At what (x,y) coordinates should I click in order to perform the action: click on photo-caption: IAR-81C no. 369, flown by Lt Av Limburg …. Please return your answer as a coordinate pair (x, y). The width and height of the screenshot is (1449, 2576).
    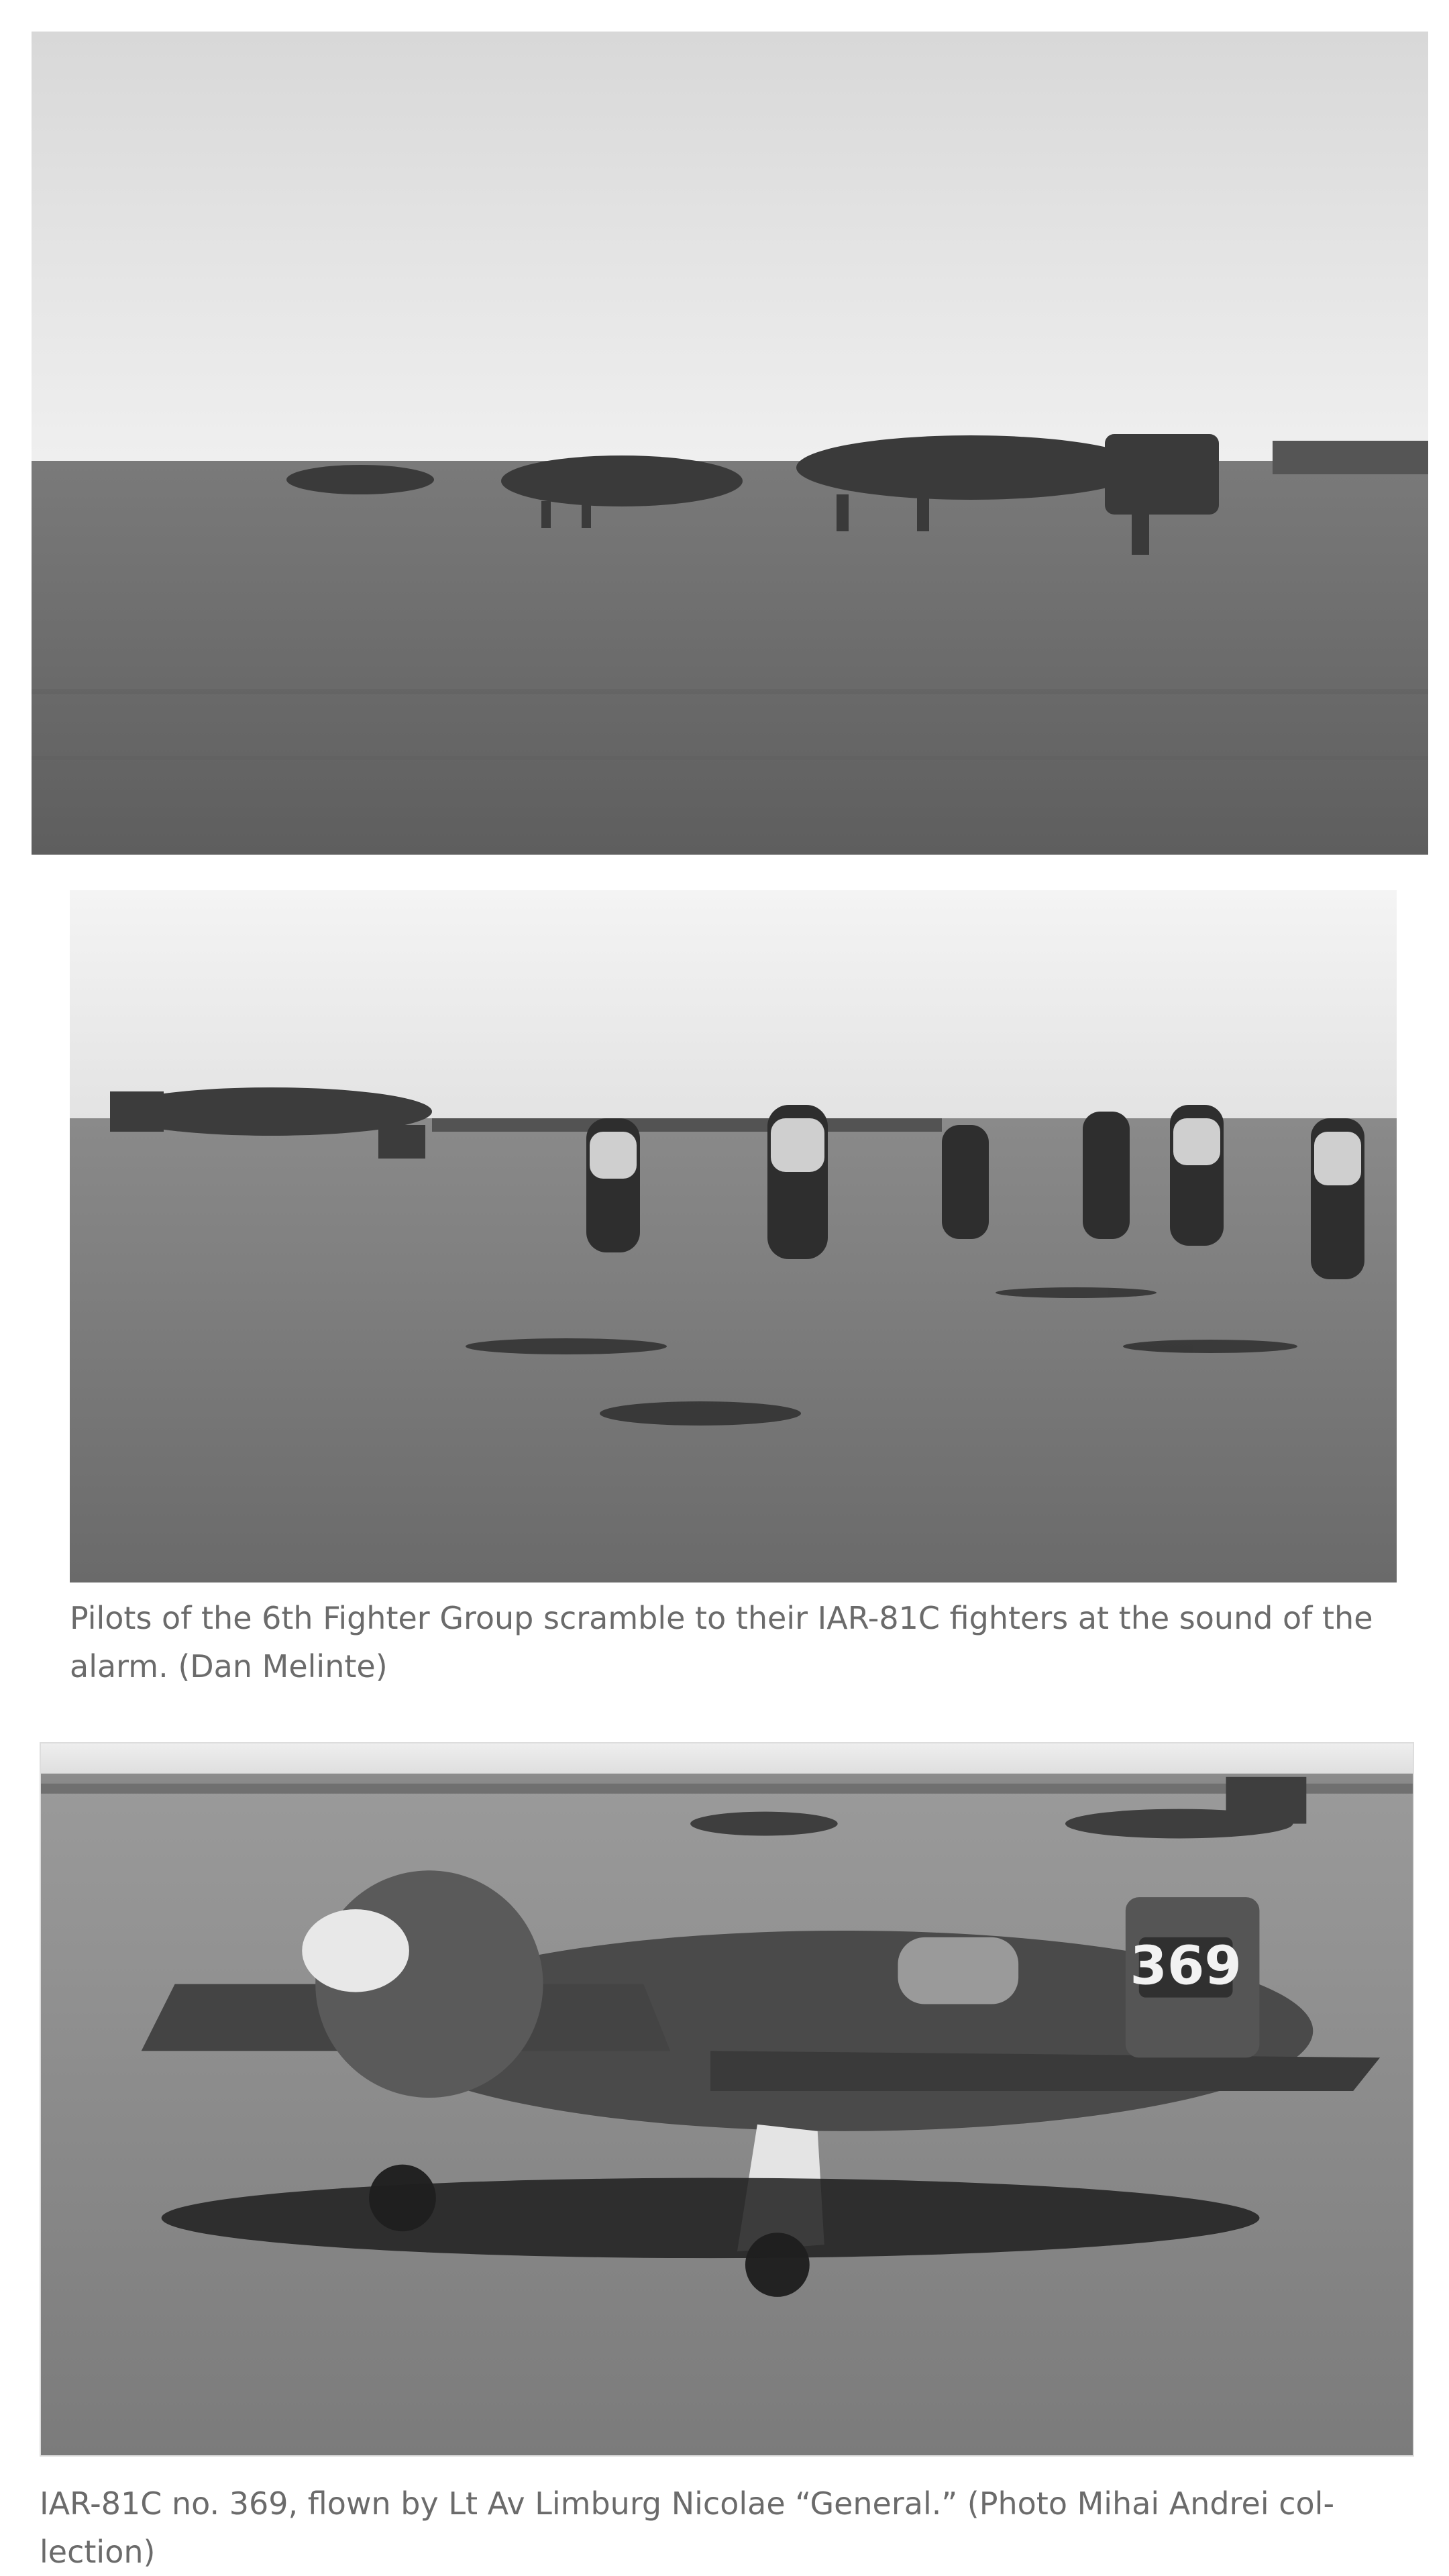
    Looking at the image, I should click on (687, 2527).